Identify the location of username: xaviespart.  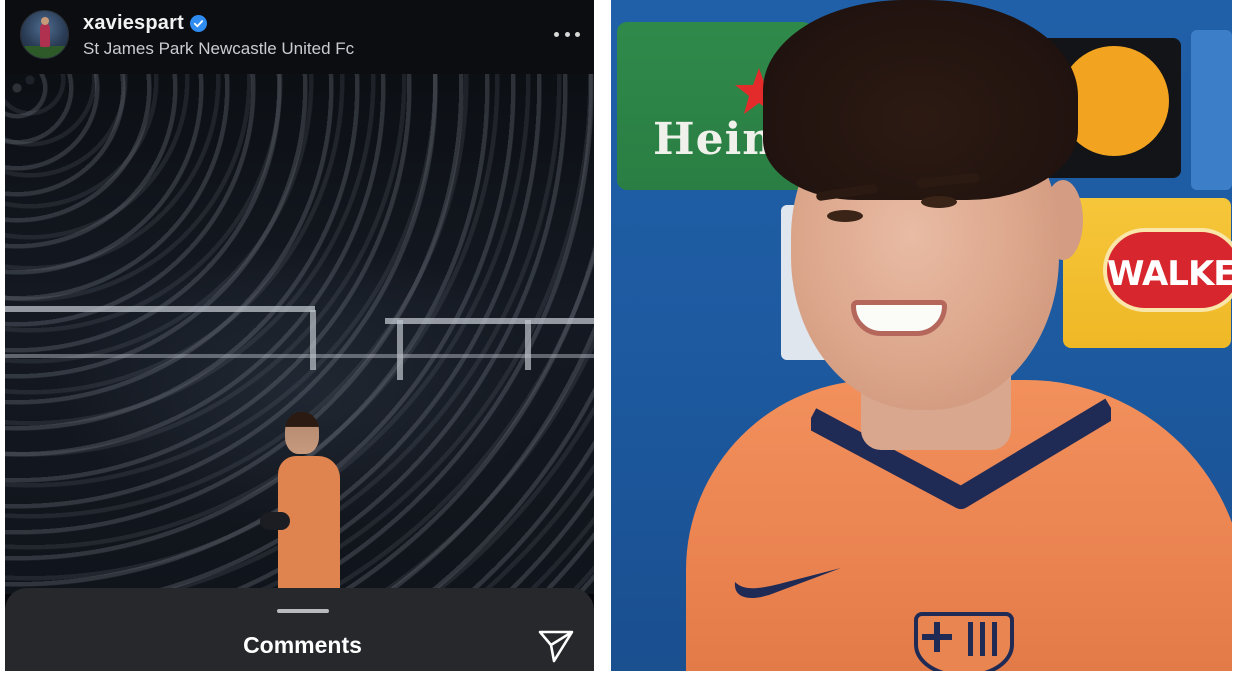
(133, 23).